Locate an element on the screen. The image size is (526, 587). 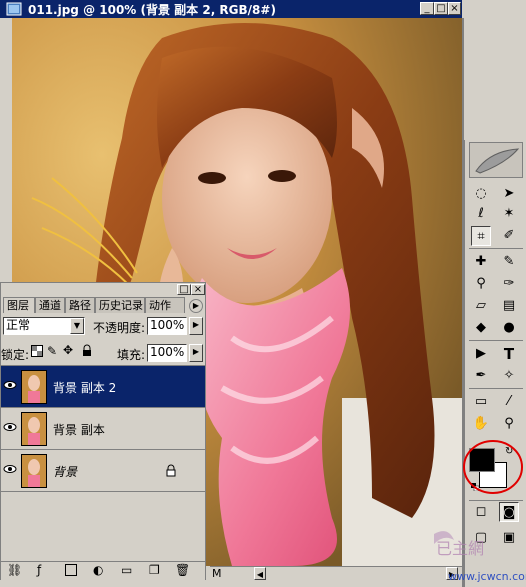
chevron-down-icon: ▼ is located at coordinates (77, 326).